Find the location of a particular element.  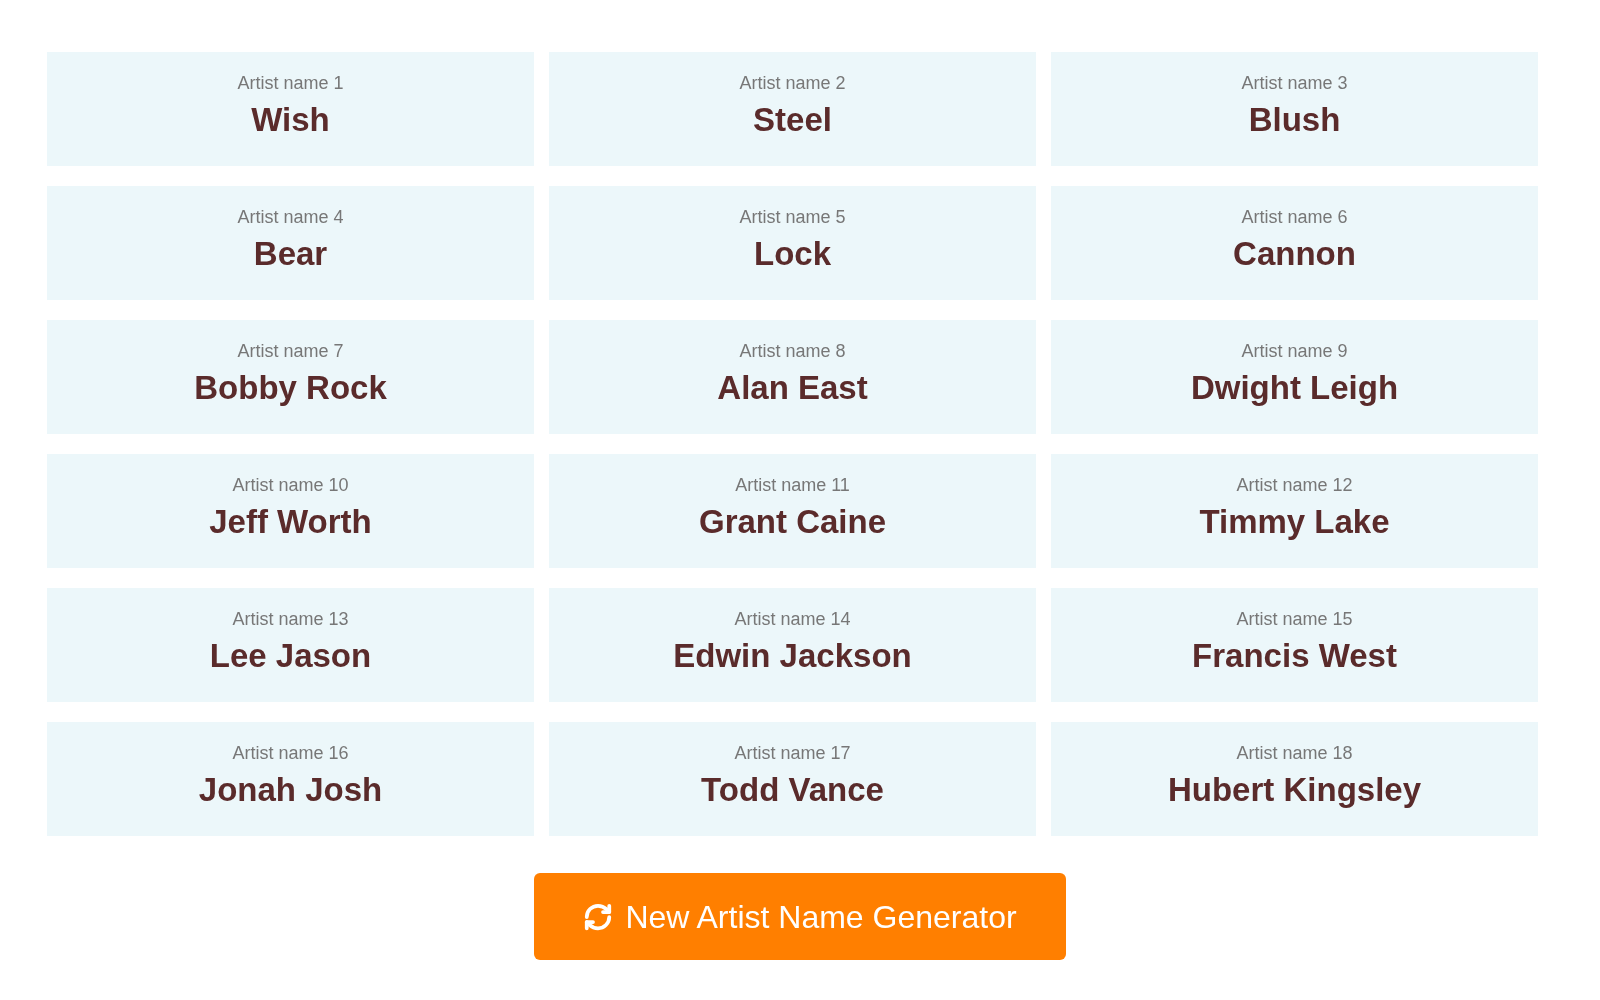

card-label: Artist name 5 is located at coordinates (792, 217).